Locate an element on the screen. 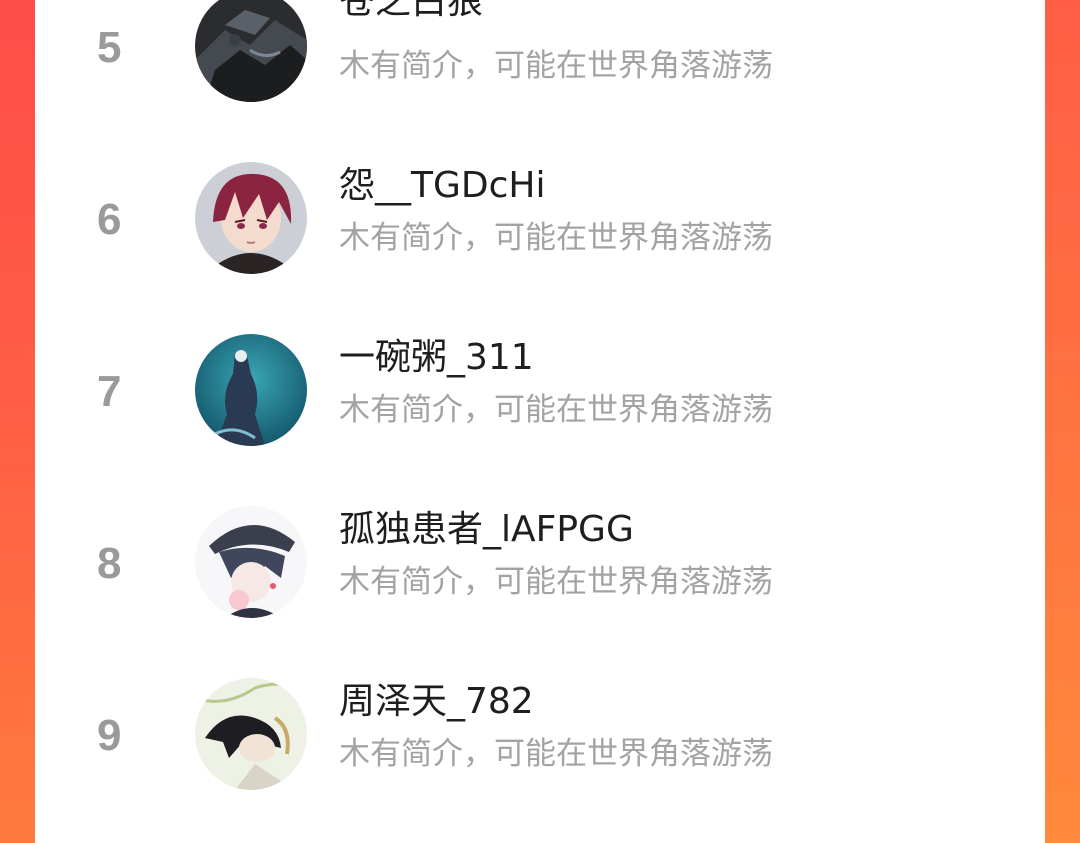 This screenshot has width=1080, height=843. anime-boy-hat-avatar-icon is located at coordinates (251, 562).